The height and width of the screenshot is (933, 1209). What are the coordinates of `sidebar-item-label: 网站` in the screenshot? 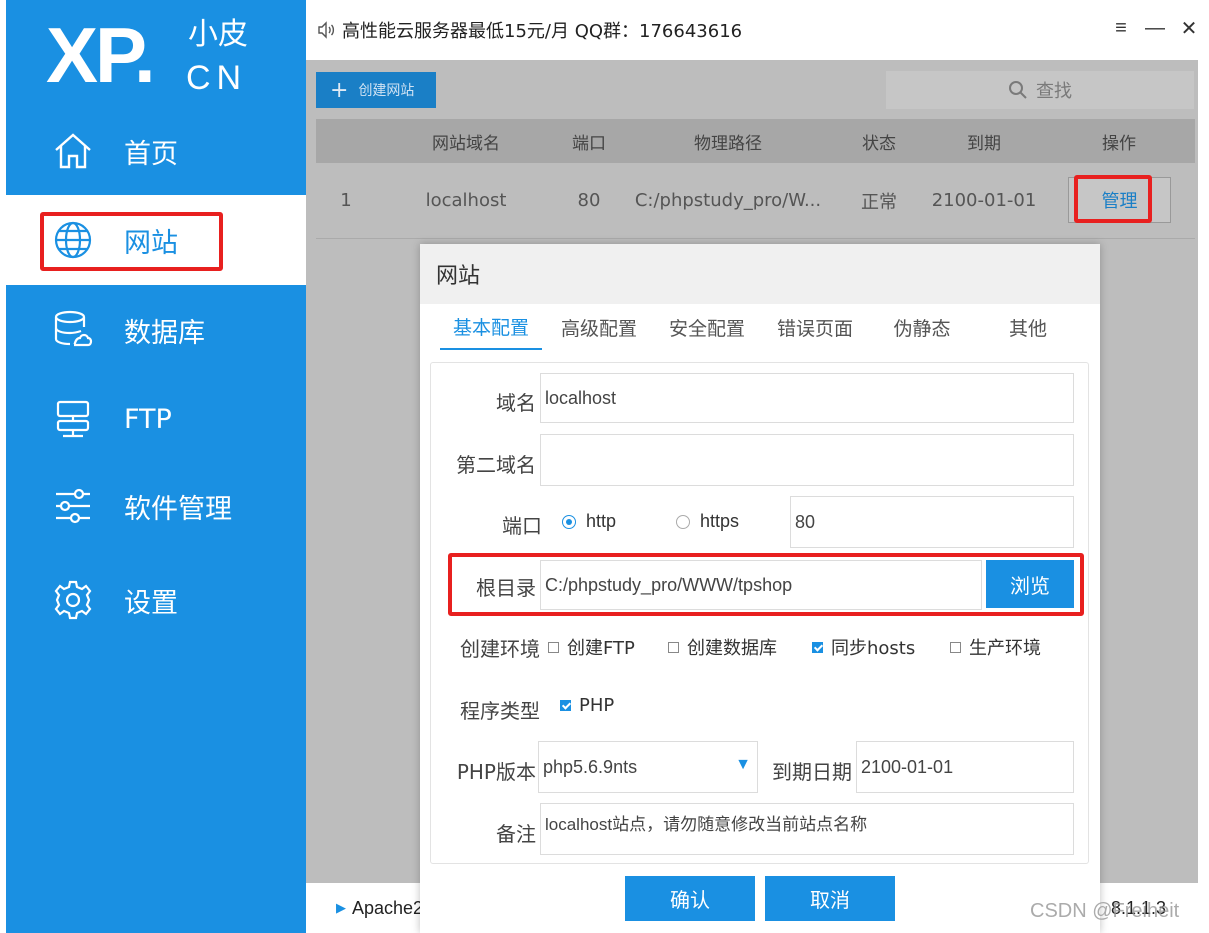 It's located at (151, 243).